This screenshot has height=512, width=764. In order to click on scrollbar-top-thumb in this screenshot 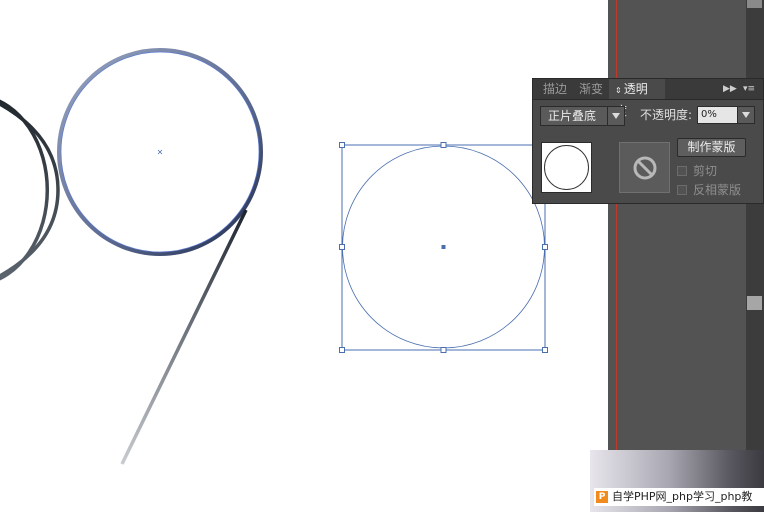, I will do `click(754, 4)`.